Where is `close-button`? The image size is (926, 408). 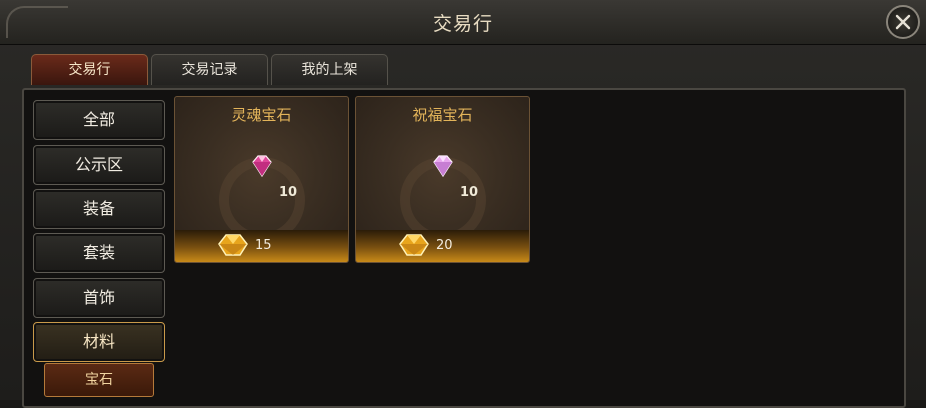
close-button is located at coordinates (903, 22).